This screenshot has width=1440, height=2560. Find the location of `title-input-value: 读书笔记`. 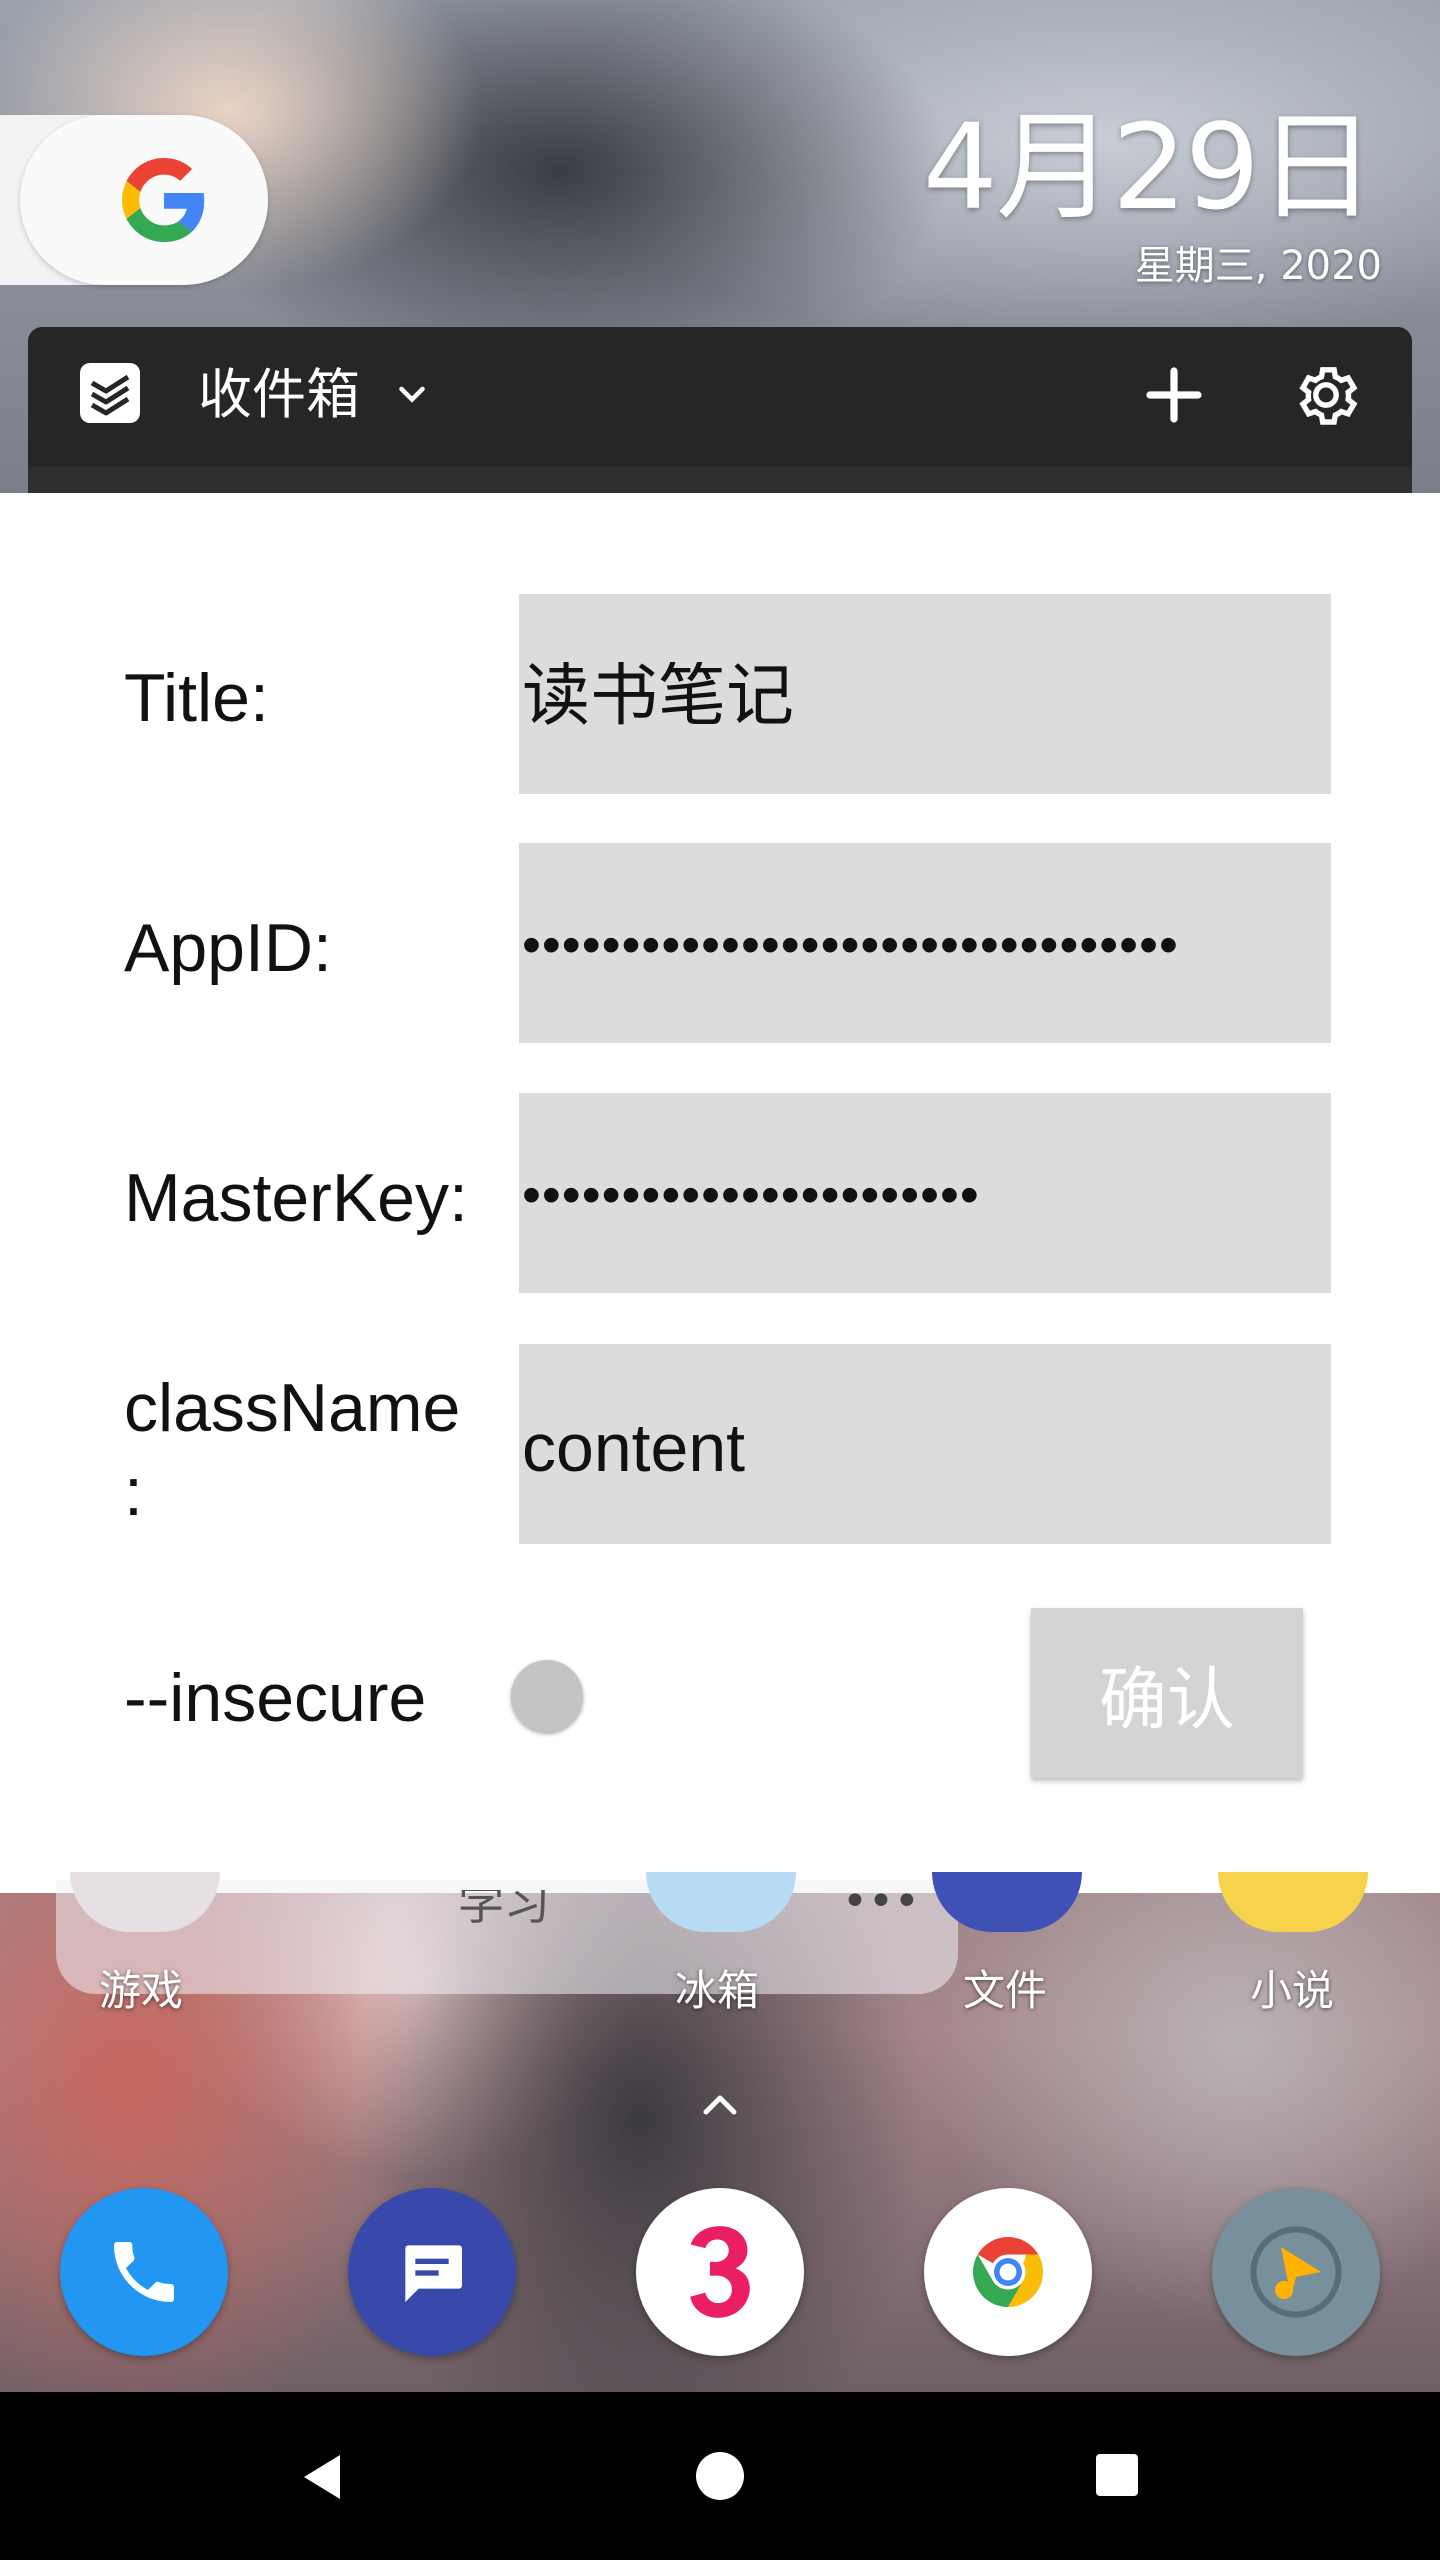

title-input-value: 读书笔记 is located at coordinates (658, 696).